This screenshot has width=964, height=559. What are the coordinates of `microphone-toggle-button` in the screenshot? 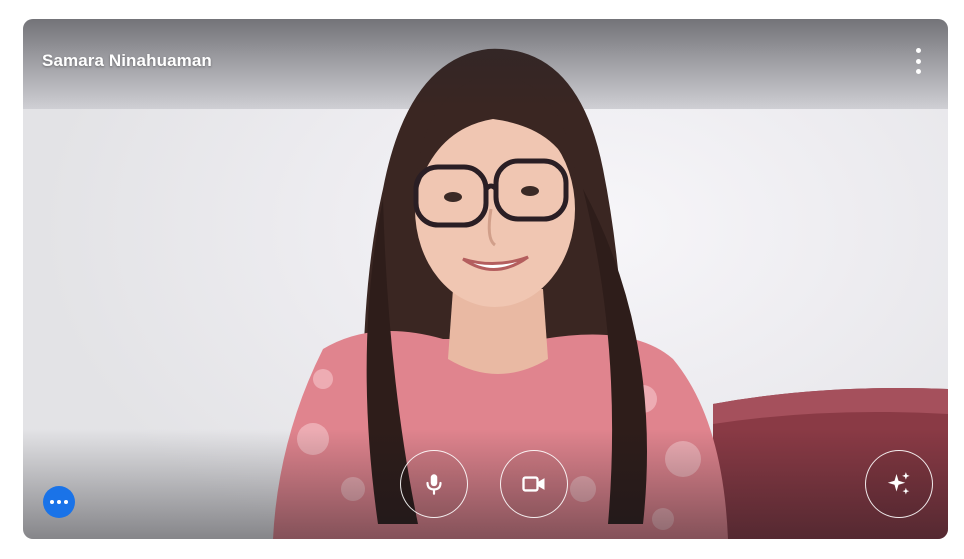 It's located at (434, 484).